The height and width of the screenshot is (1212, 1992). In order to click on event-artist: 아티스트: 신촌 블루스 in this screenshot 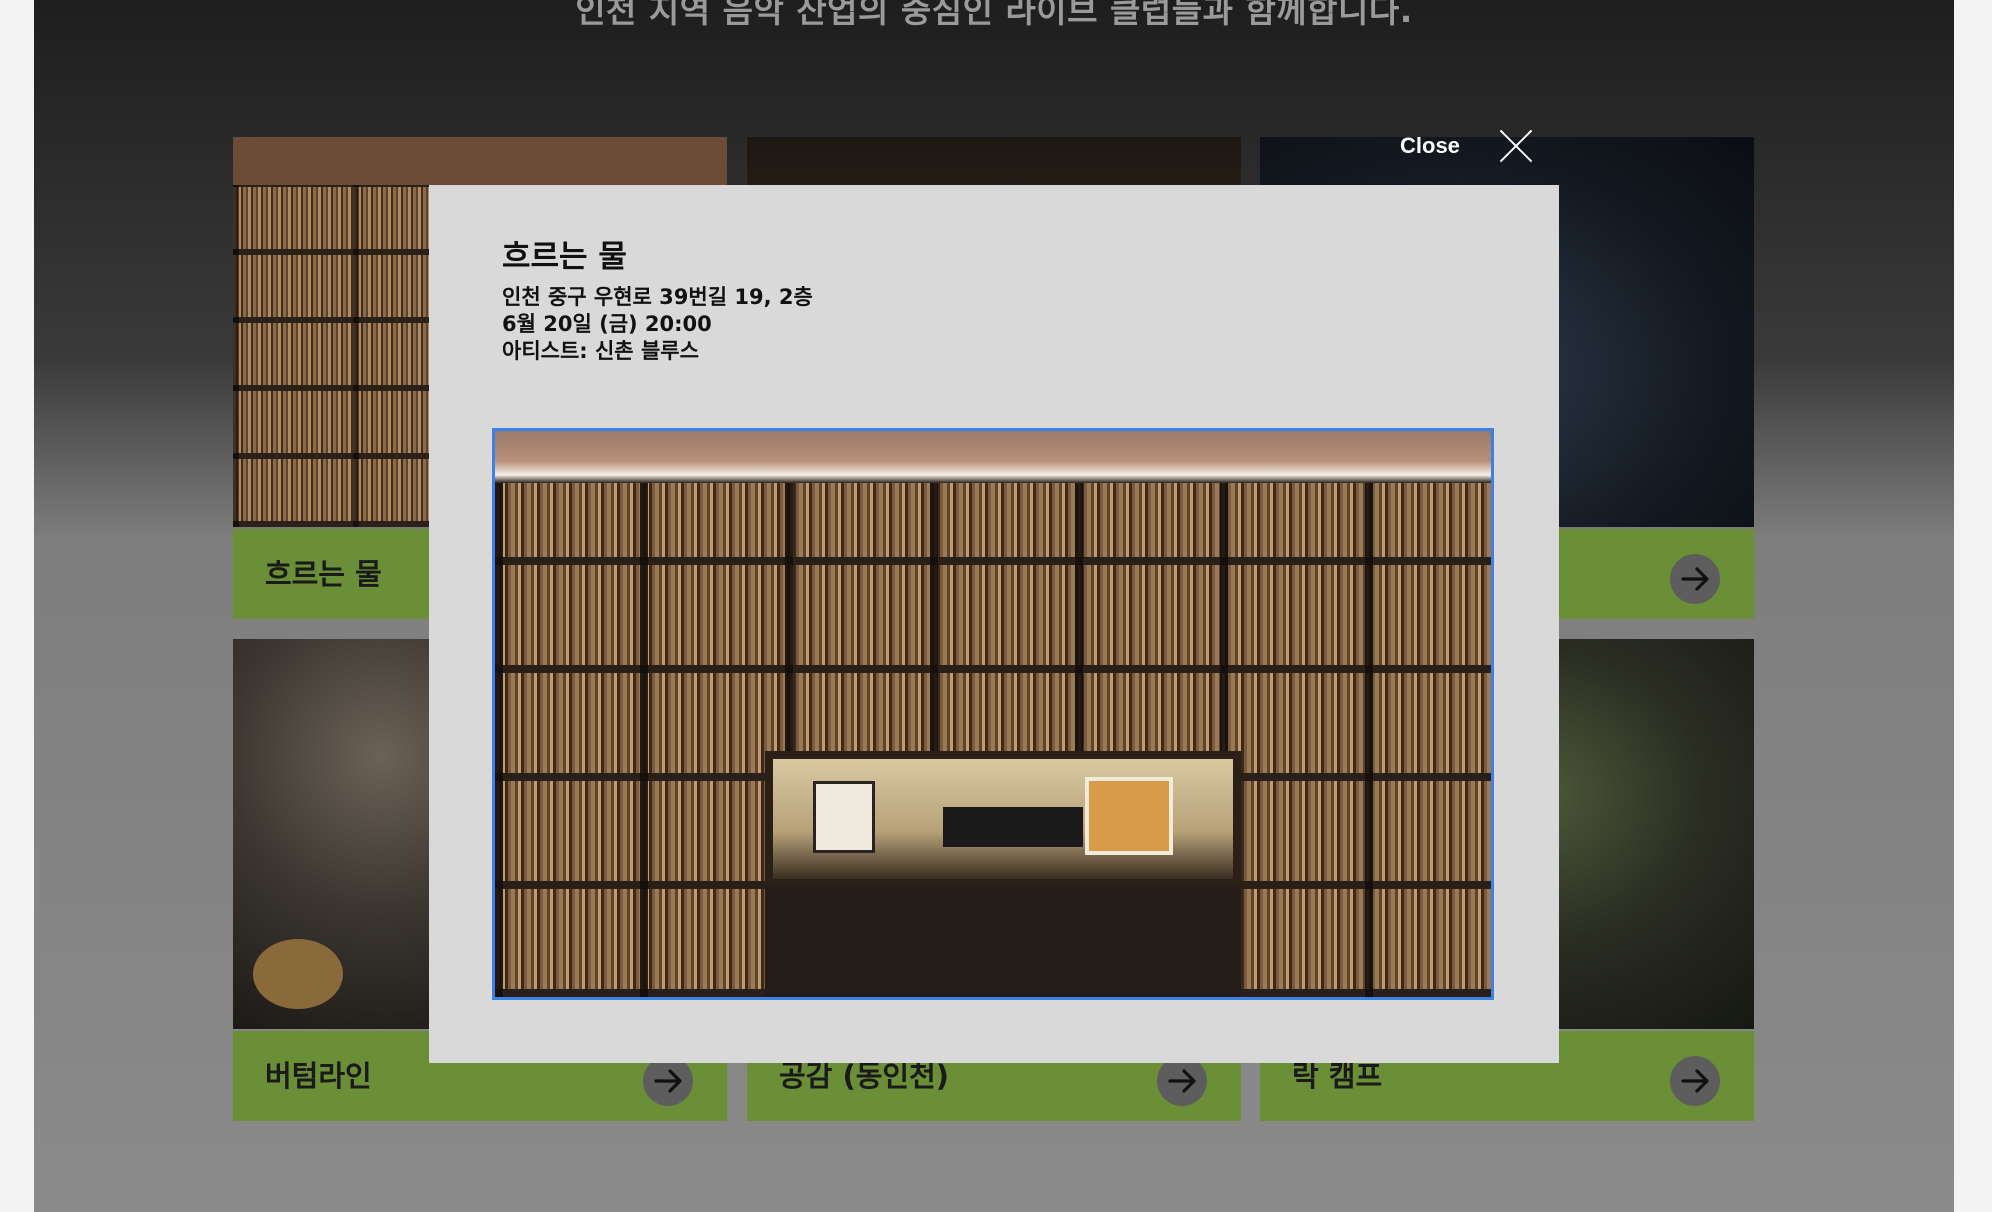, I will do `click(600, 351)`.